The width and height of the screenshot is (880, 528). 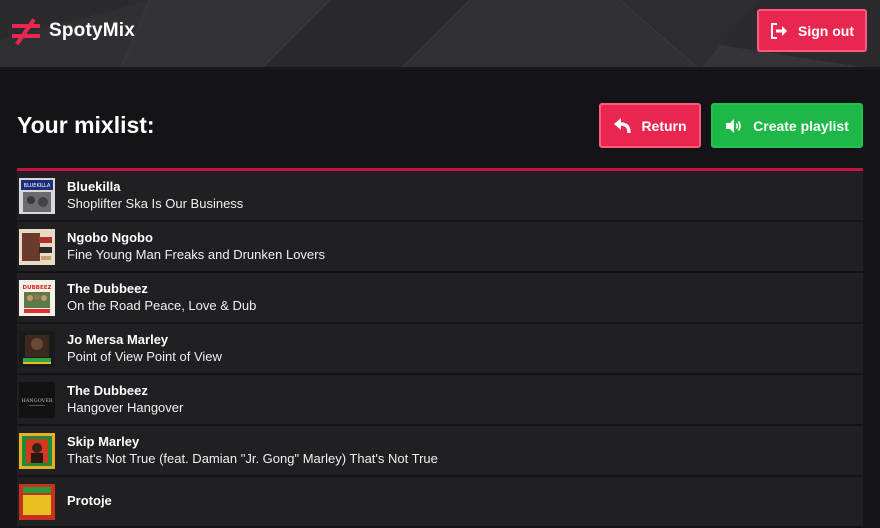 What do you see at coordinates (826, 30) in the screenshot?
I see `sign-out-label: Sign out` at bounding box center [826, 30].